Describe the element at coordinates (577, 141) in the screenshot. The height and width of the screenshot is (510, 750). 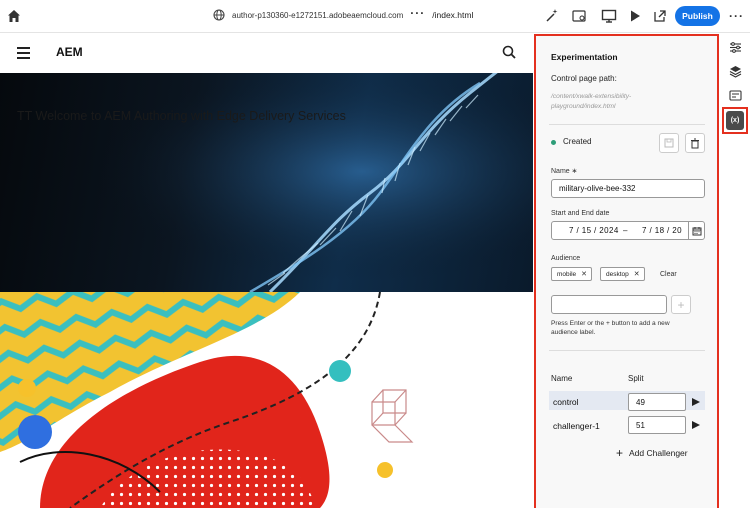
I see `status-text: Created` at that location.